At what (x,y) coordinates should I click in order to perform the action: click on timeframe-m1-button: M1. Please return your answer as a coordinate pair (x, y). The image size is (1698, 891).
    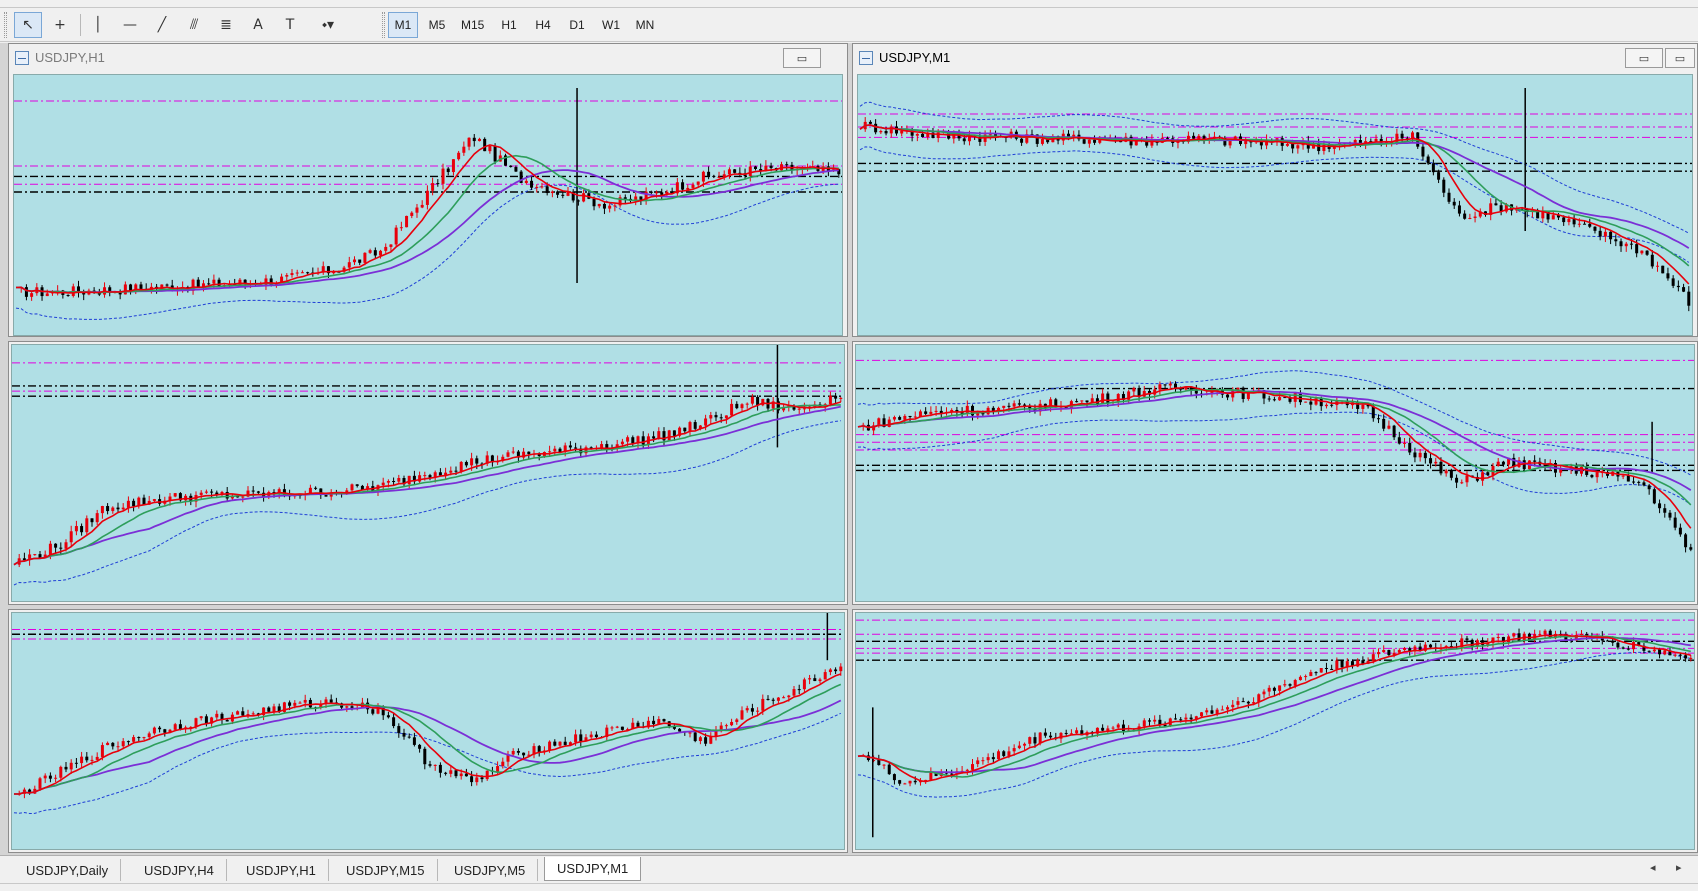
    Looking at the image, I should click on (403, 25).